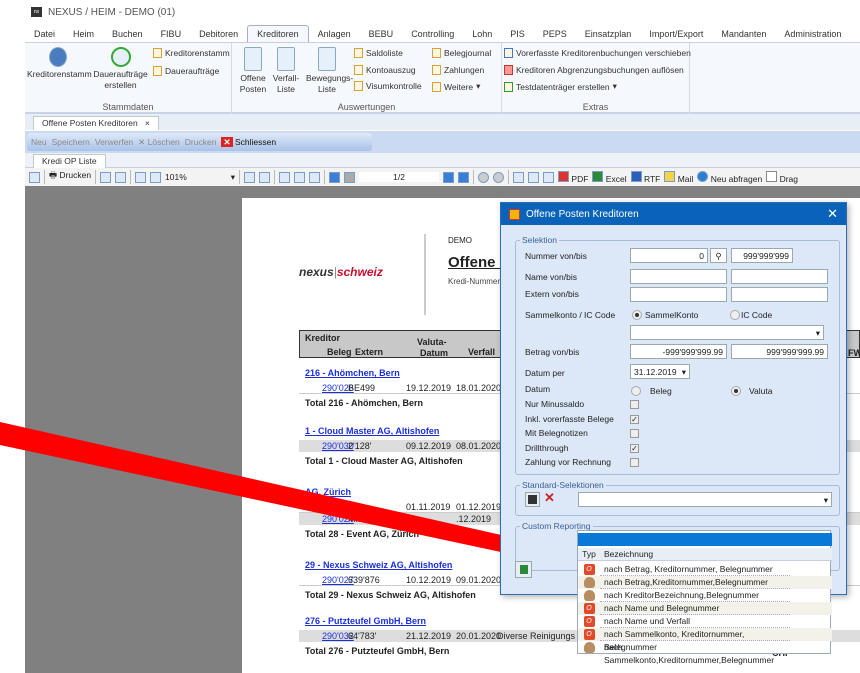  What do you see at coordinates (727, 332) in the screenshot?
I see `sammelkonto-select: ▾` at bounding box center [727, 332].